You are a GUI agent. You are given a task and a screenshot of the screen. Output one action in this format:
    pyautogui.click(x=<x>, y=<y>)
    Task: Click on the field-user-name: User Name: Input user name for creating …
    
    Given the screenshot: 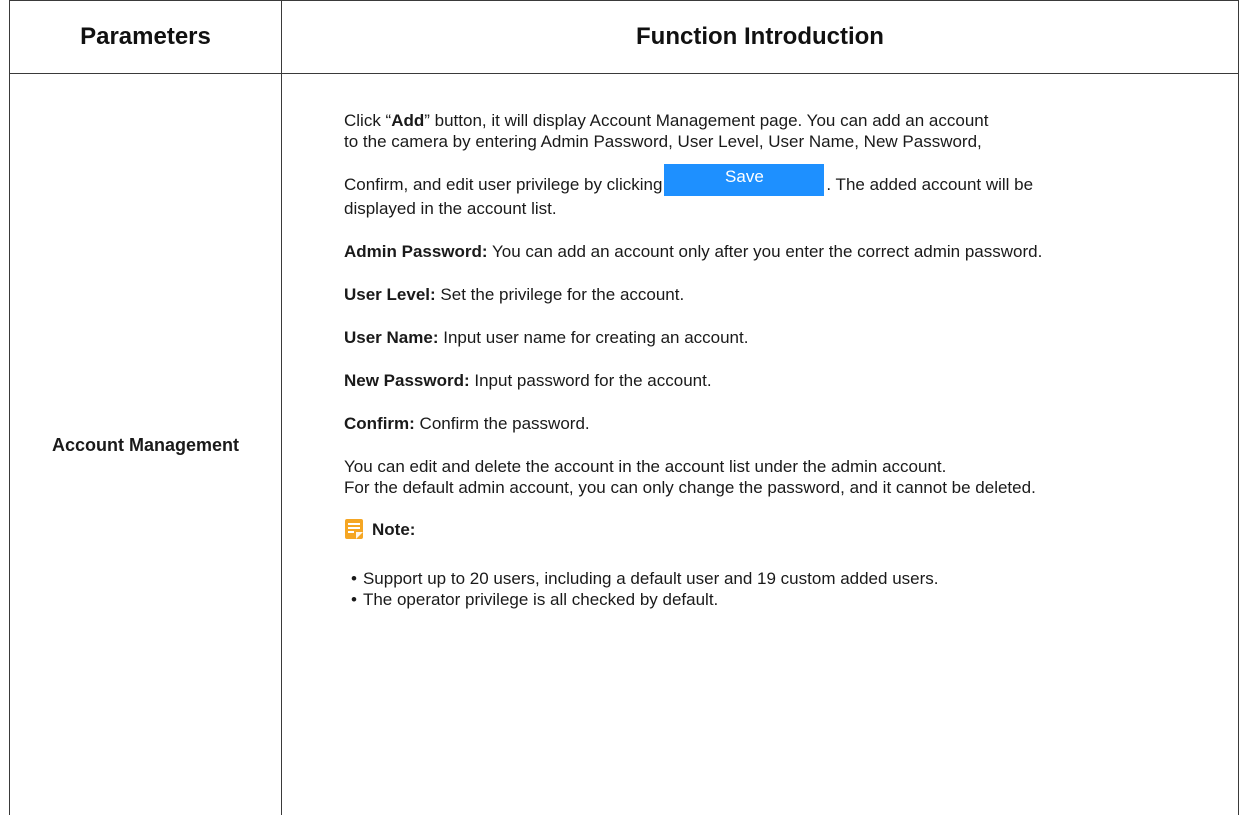 What is the action you would take?
    pyautogui.click(x=779, y=337)
    